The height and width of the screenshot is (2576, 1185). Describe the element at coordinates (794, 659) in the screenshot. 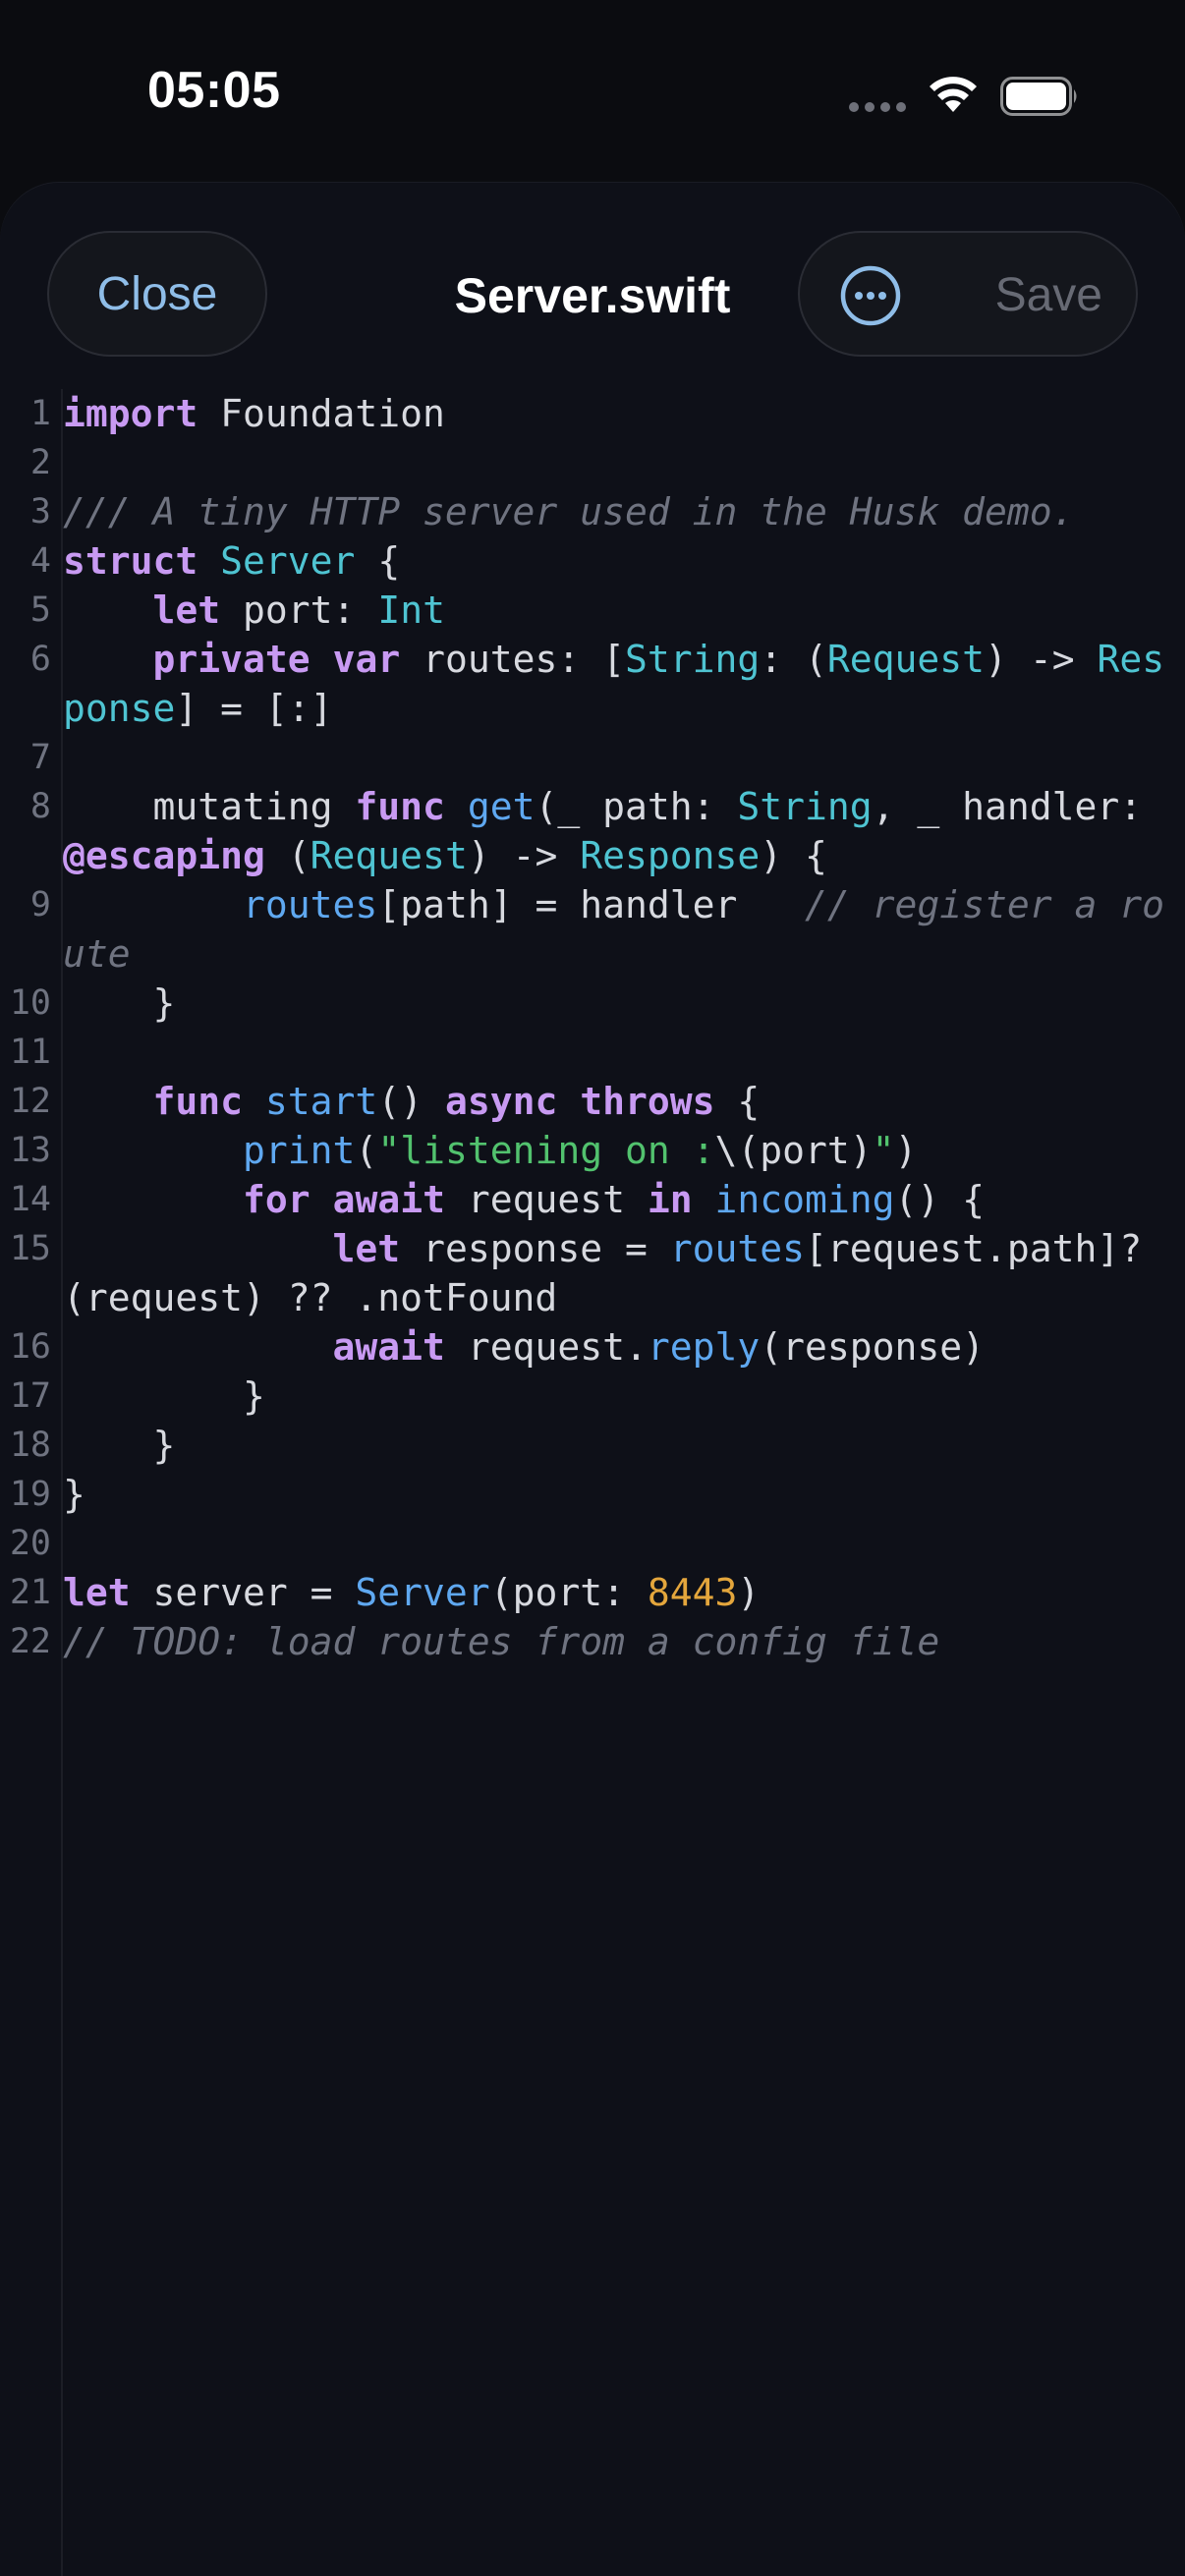

I see `code-token: : (` at that location.